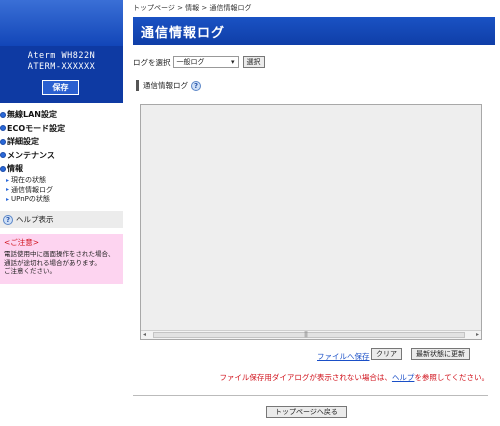  Describe the element at coordinates (253, 62) in the screenshot. I see `select-button: 選択` at that location.